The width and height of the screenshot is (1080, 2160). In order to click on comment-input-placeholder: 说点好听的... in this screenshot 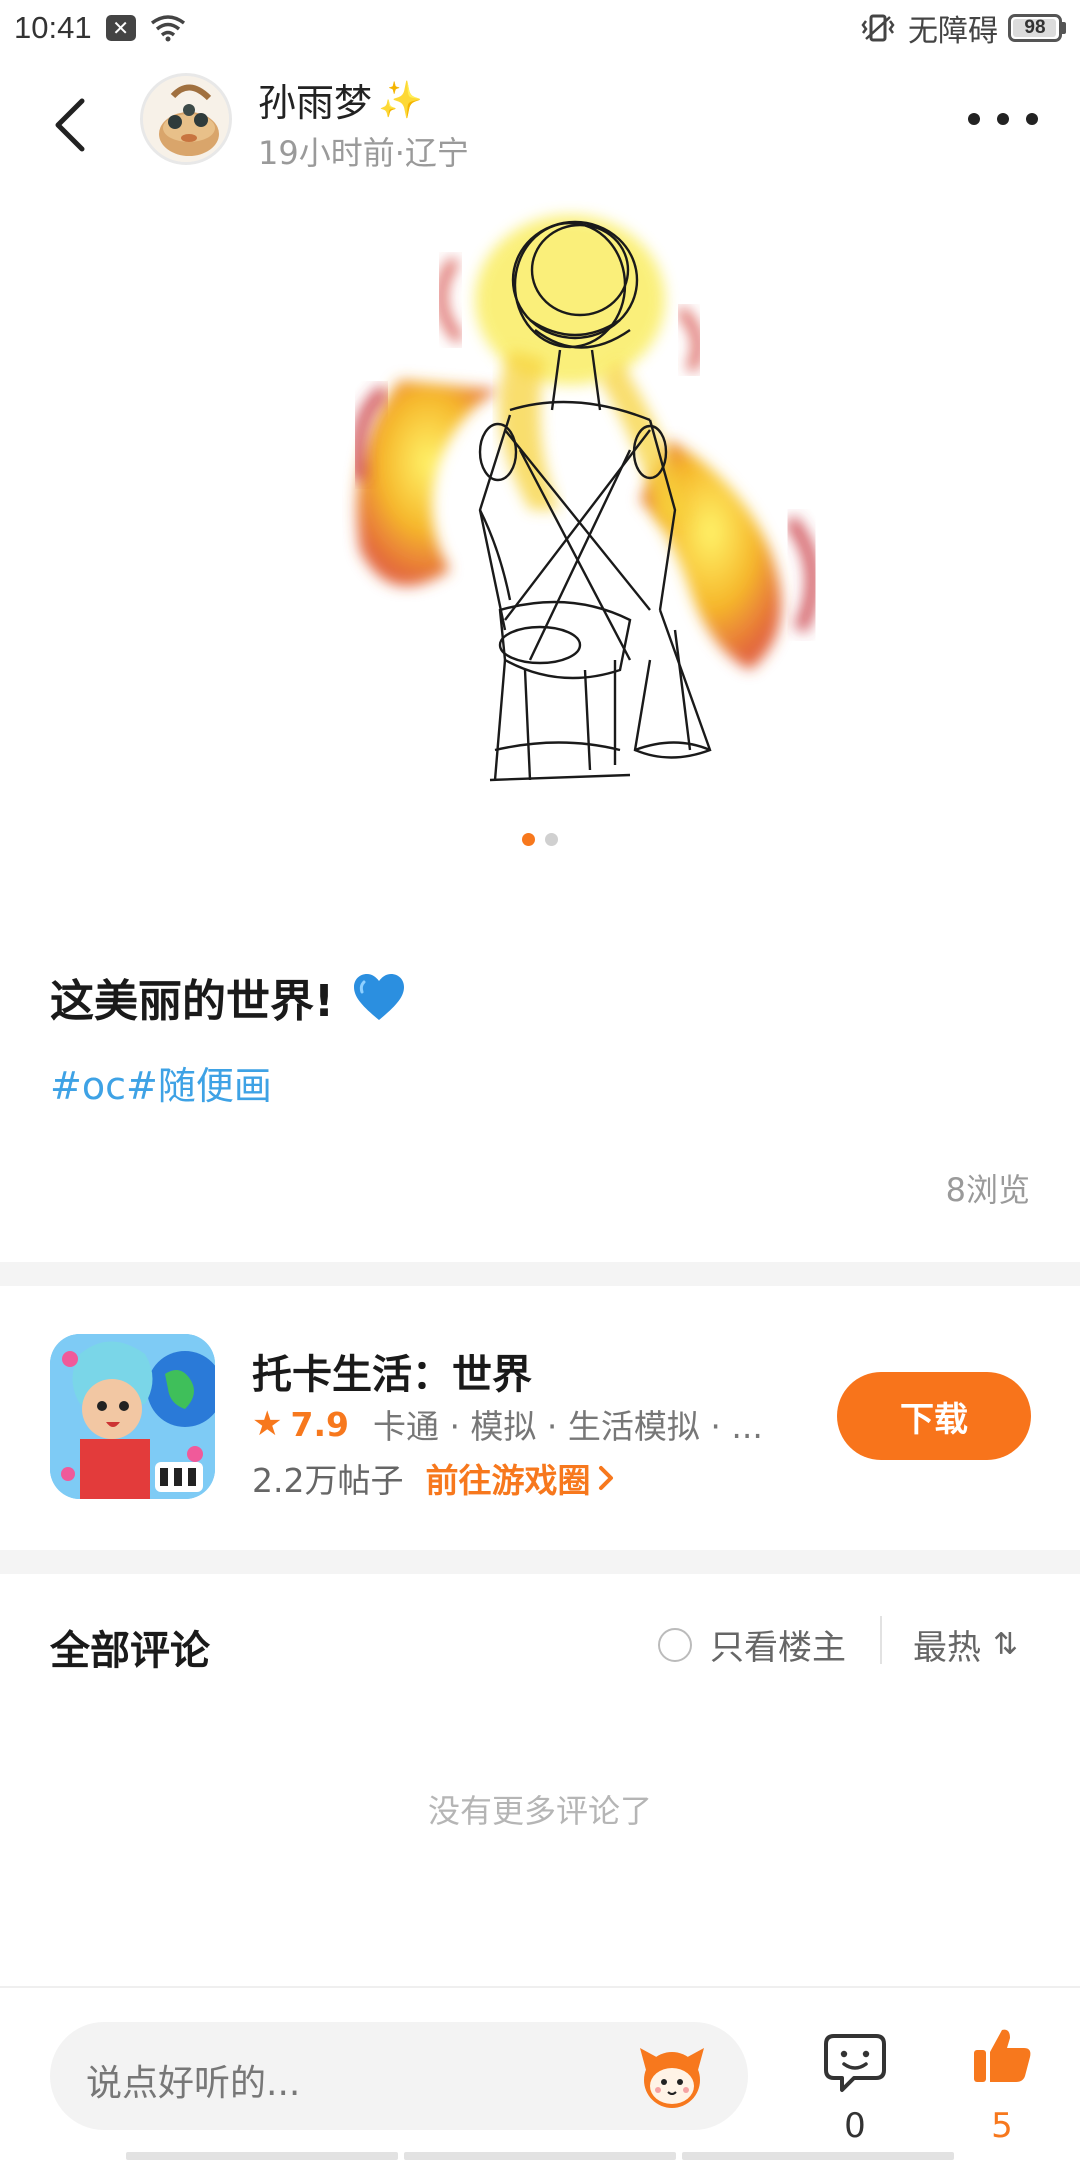, I will do `click(193, 2083)`.